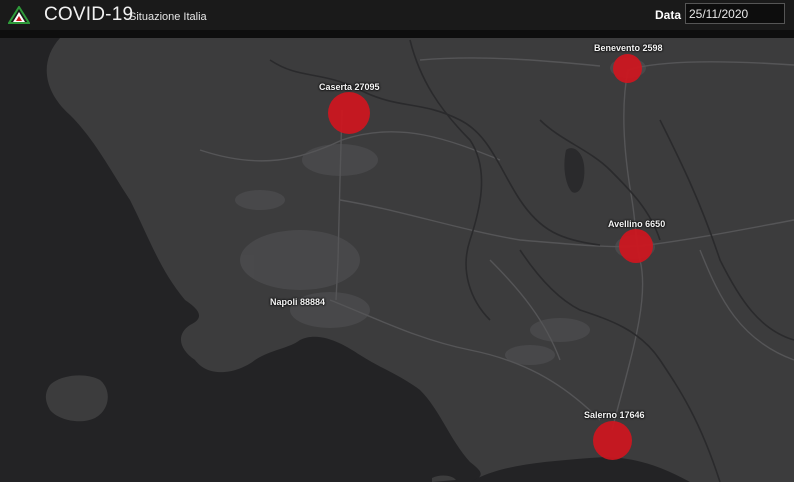  I want to click on marker-avellino, so click(636, 246).